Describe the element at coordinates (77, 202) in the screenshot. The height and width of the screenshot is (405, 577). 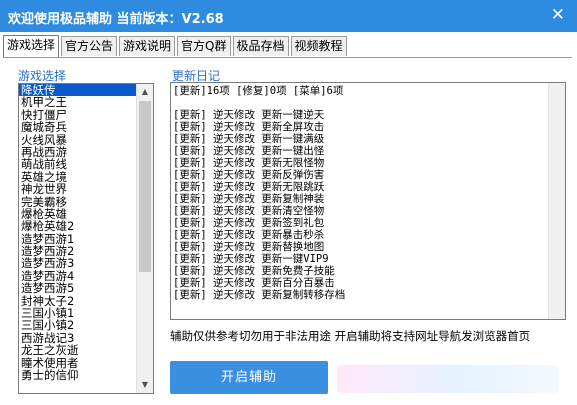
I see `game-list-item: 完美霸移` at that location.